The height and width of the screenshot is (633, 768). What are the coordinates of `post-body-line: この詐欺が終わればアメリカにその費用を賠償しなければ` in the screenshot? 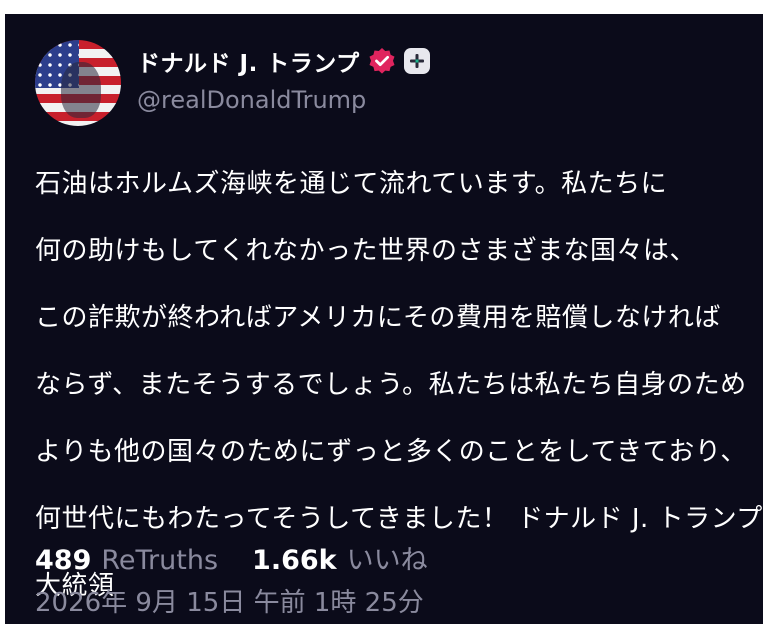 It's located at (378, 318).